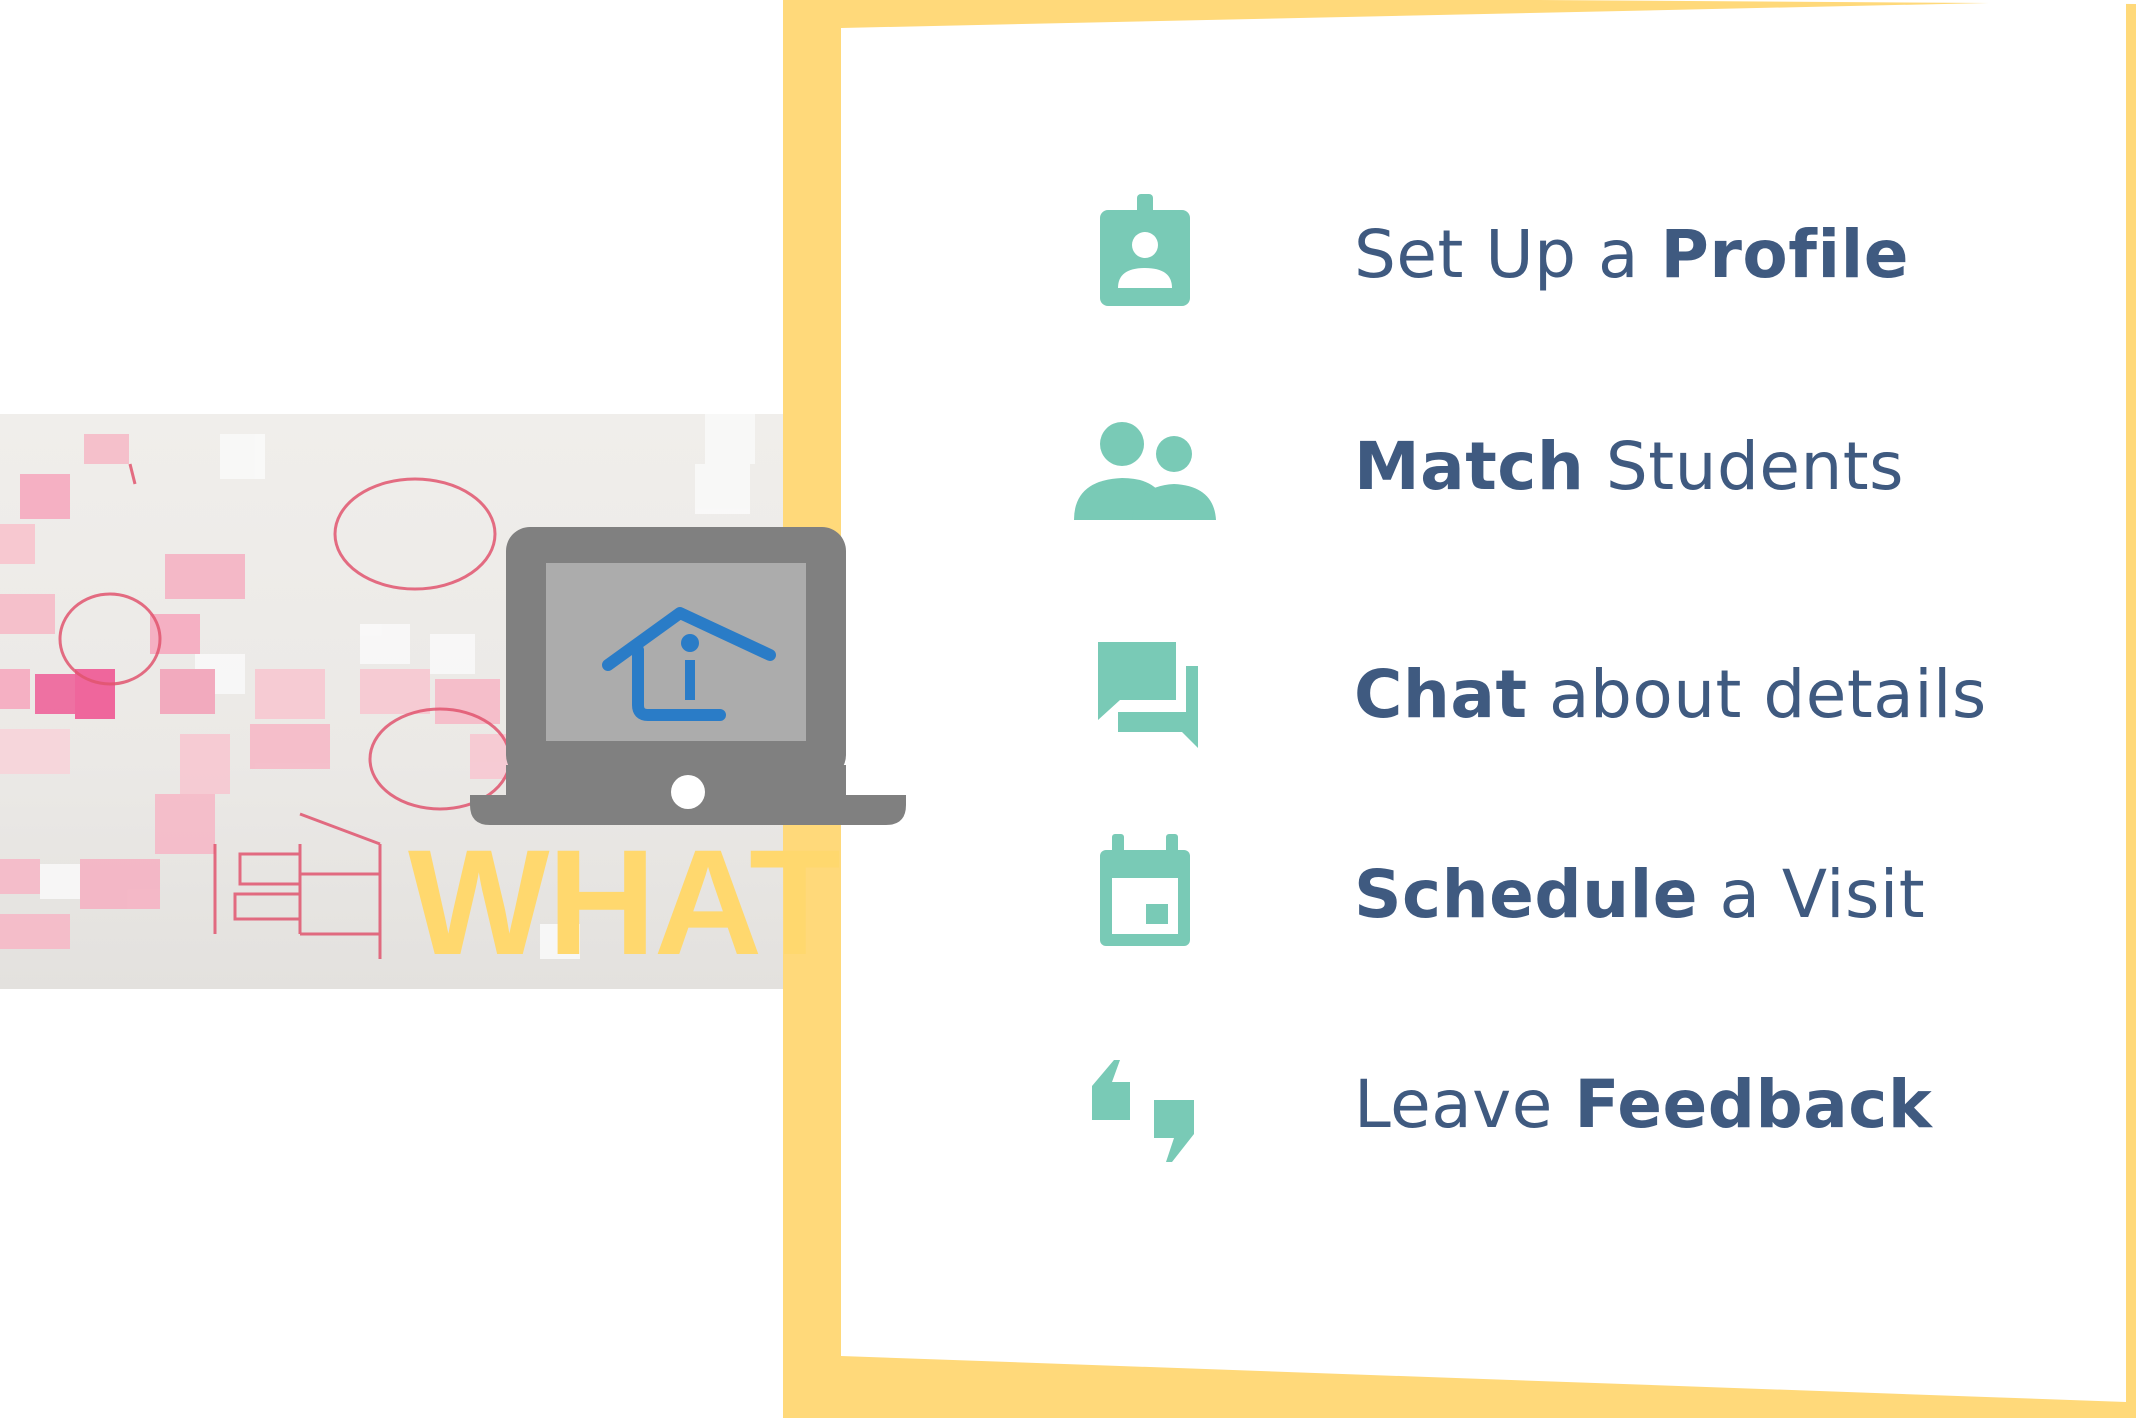 This screenshot has height=1418, width=2136. What do you see at coordinates (1145, 471) in the screenshot?
I see `people-icon` at bounding box center [1145, 471].